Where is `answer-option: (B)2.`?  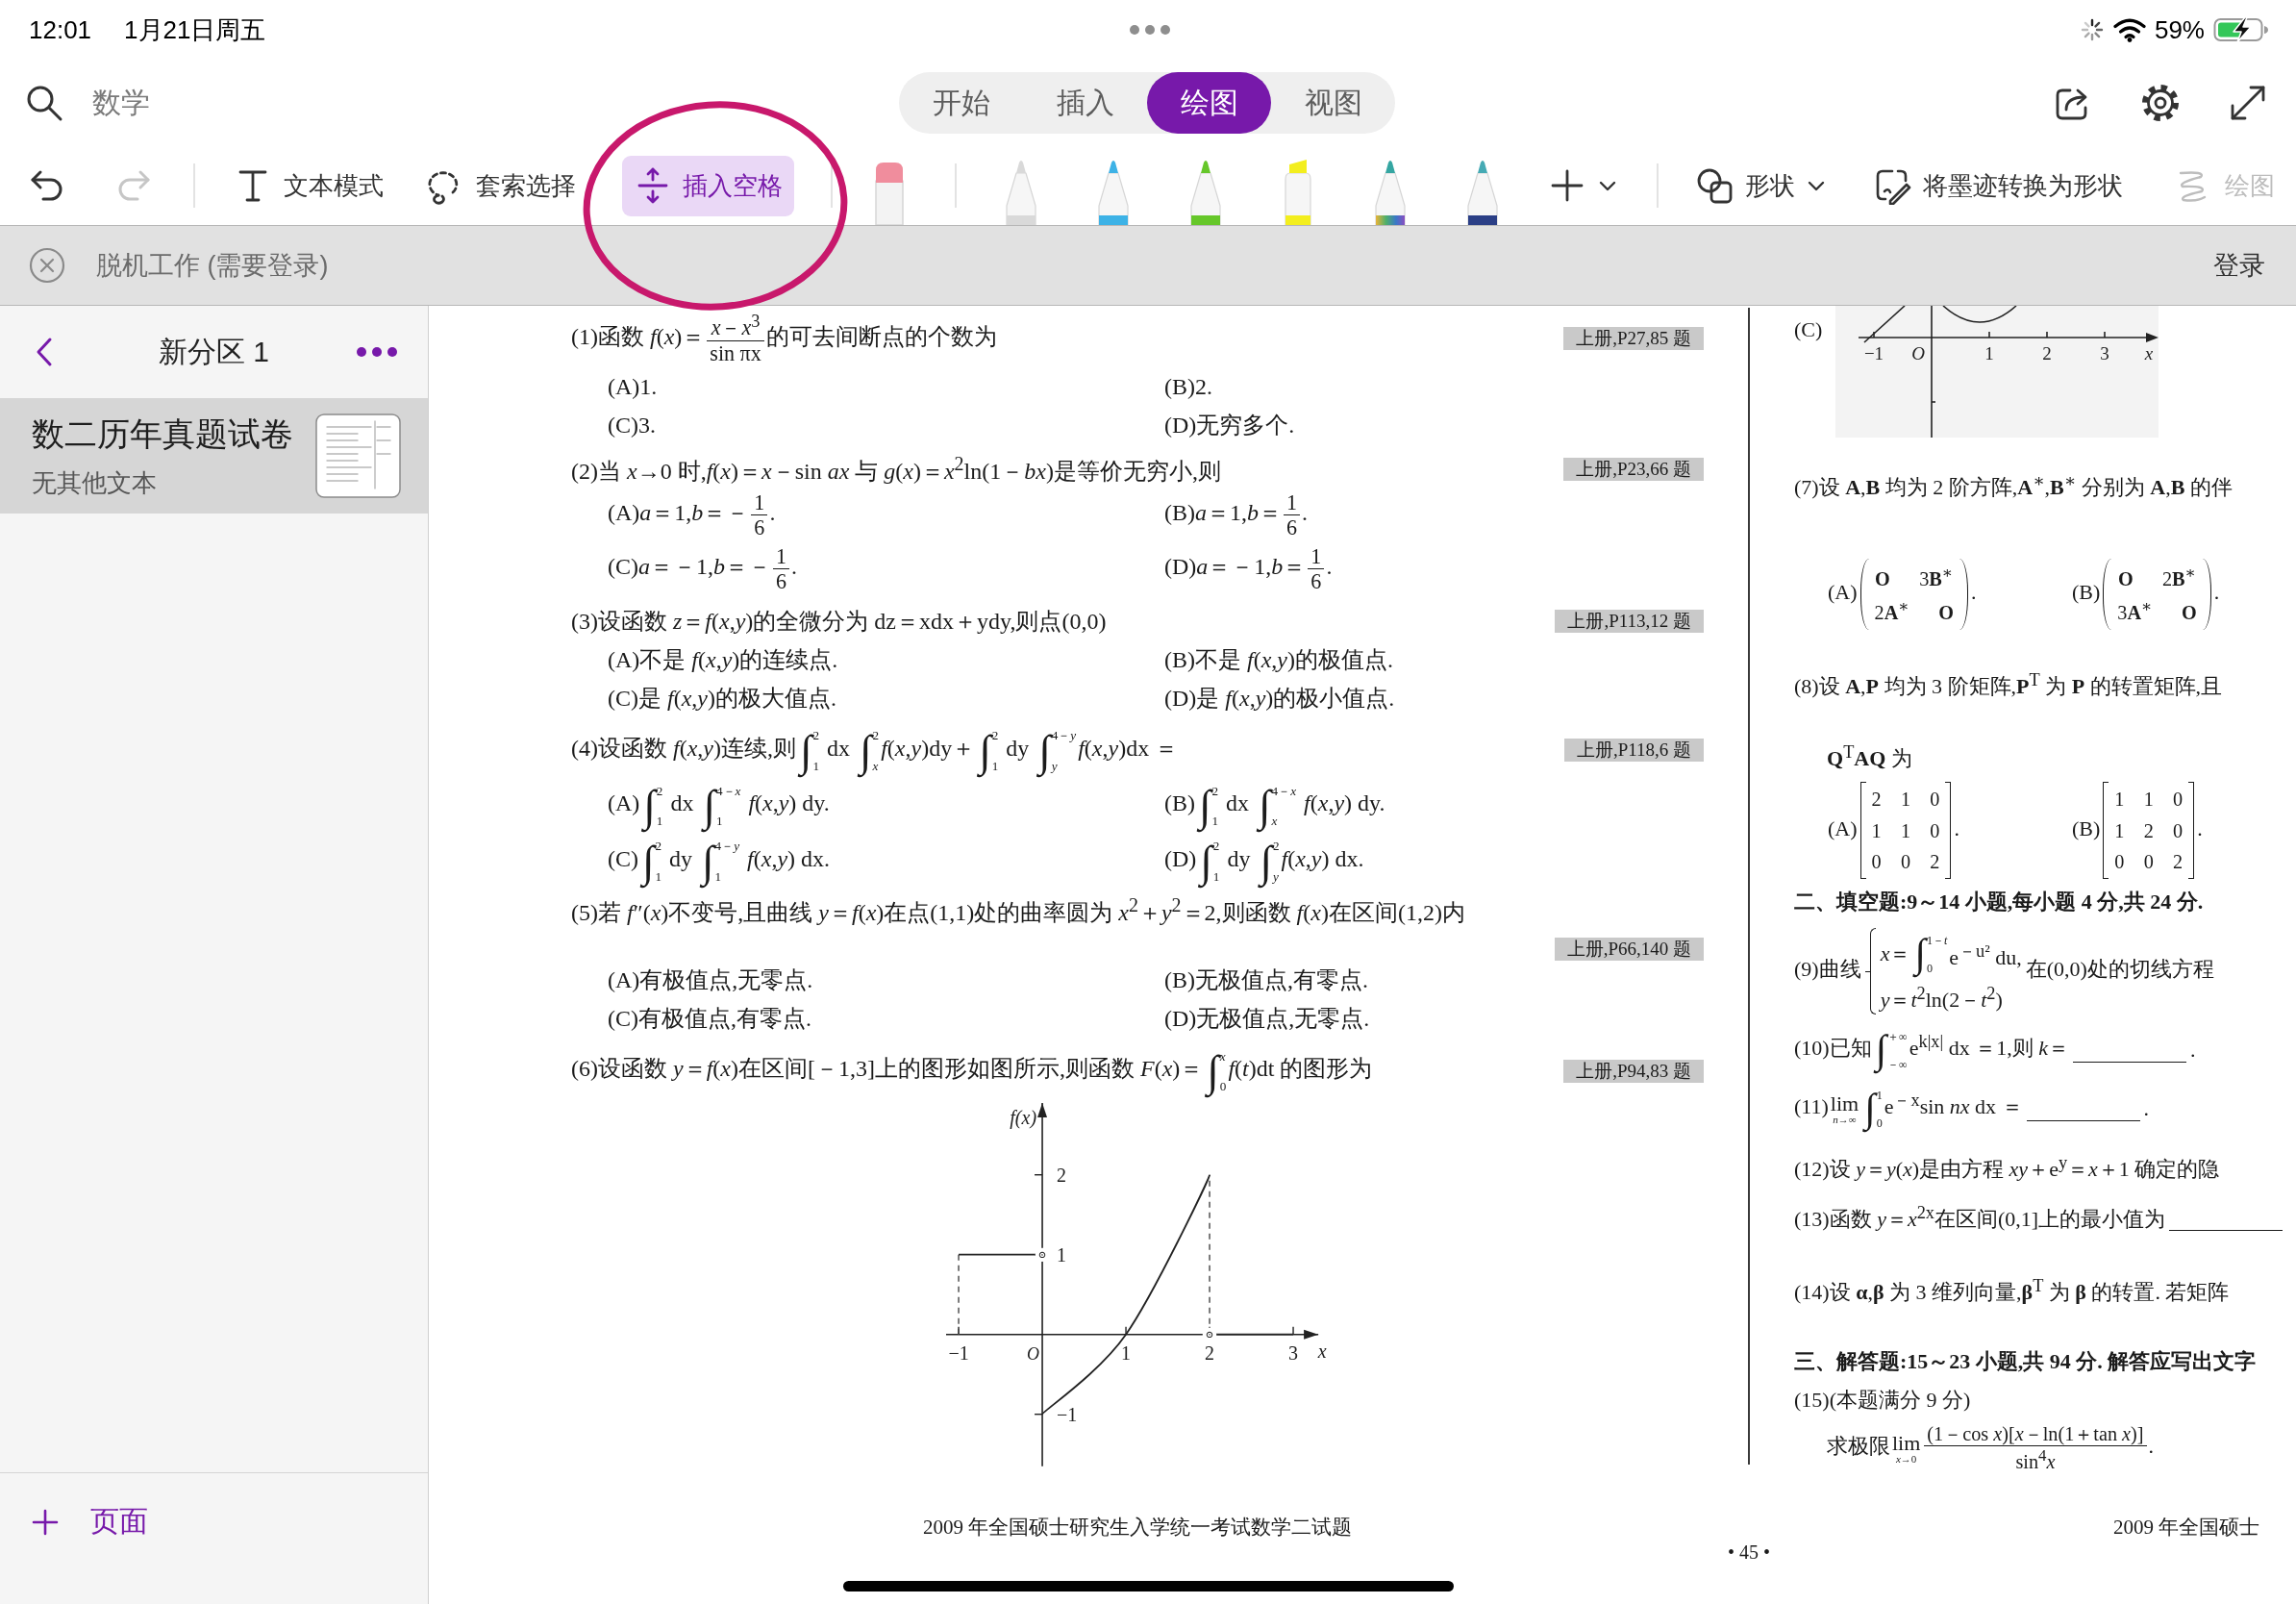 answer-option: (B)2. is located at coordinates (1188, 386).